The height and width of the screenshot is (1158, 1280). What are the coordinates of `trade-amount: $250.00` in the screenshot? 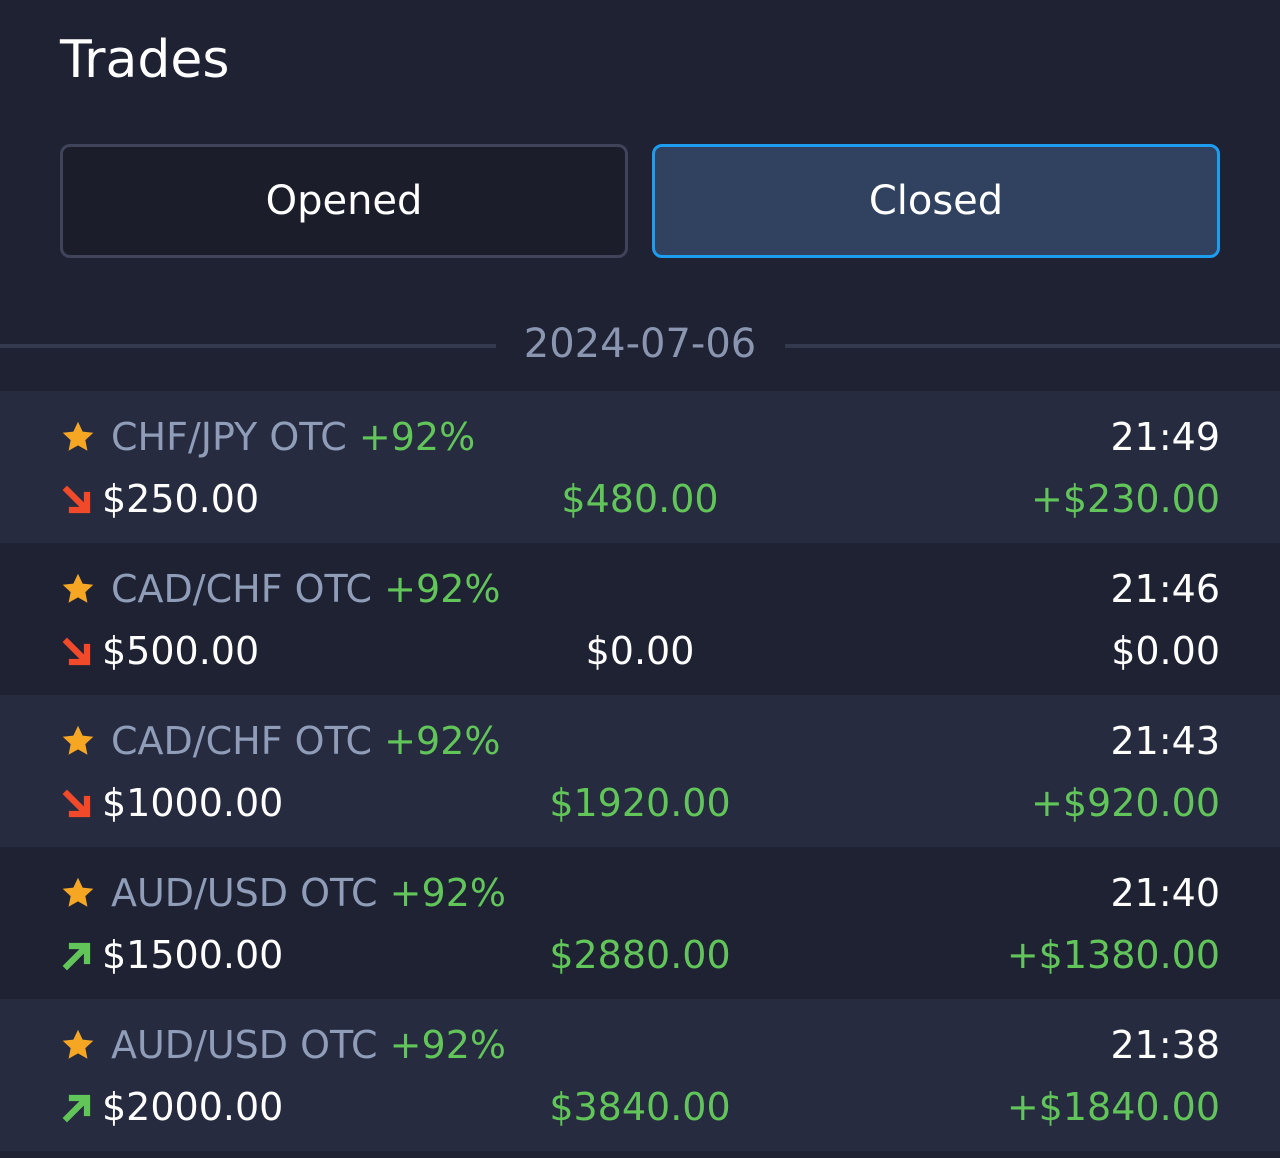 It's located at (181, 499).